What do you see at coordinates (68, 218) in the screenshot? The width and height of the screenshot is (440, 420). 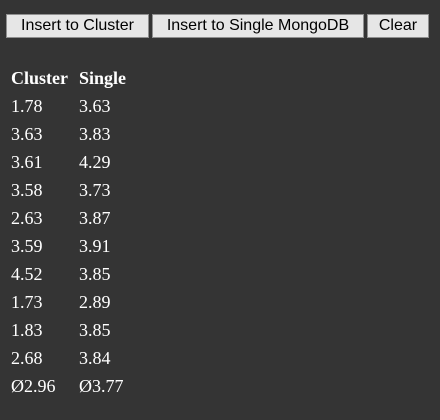 I see `table-row: 2.63 3.87` at bounding box center [68, 218].